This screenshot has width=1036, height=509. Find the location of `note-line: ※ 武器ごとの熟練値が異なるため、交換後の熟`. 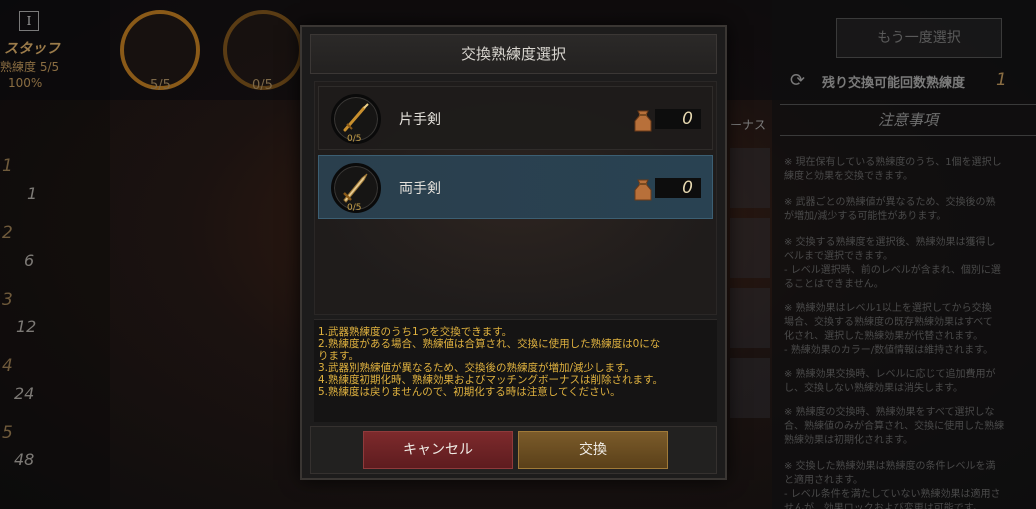

note-line: ※ 武器ごとの熟練値が異なるため、交換後の熟 is located at coordinates (890, 202).